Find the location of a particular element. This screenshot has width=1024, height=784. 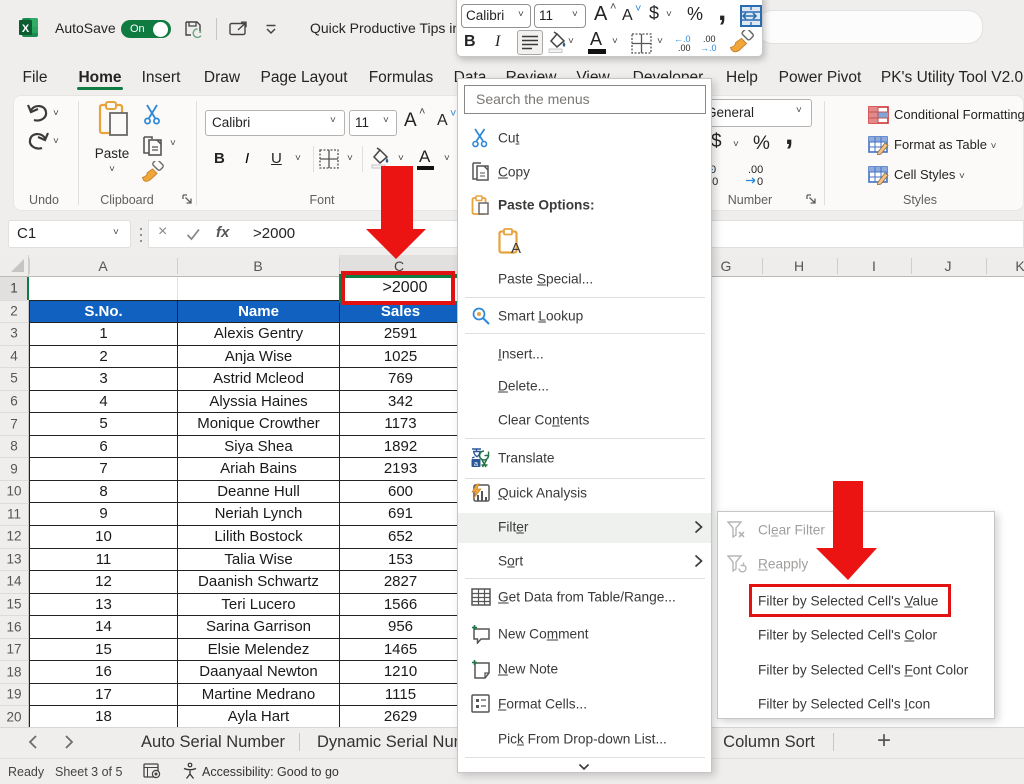

svg-text: X is located at coordinates (26, 29).